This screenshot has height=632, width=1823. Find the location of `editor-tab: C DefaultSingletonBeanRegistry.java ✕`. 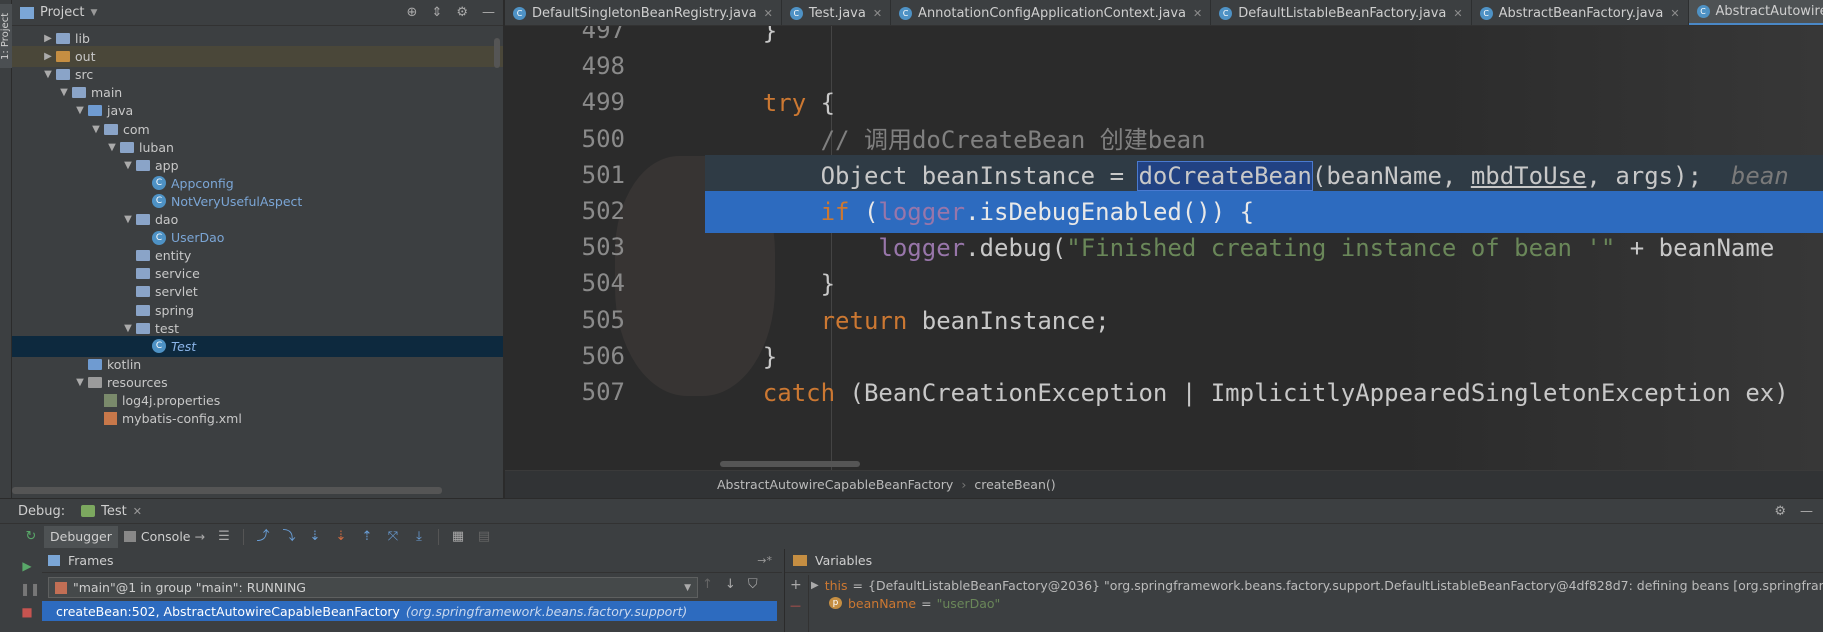

editor-tab: C DefaultSingletonBeanRegistry.java ✕ is located at coordinates (643, 12).